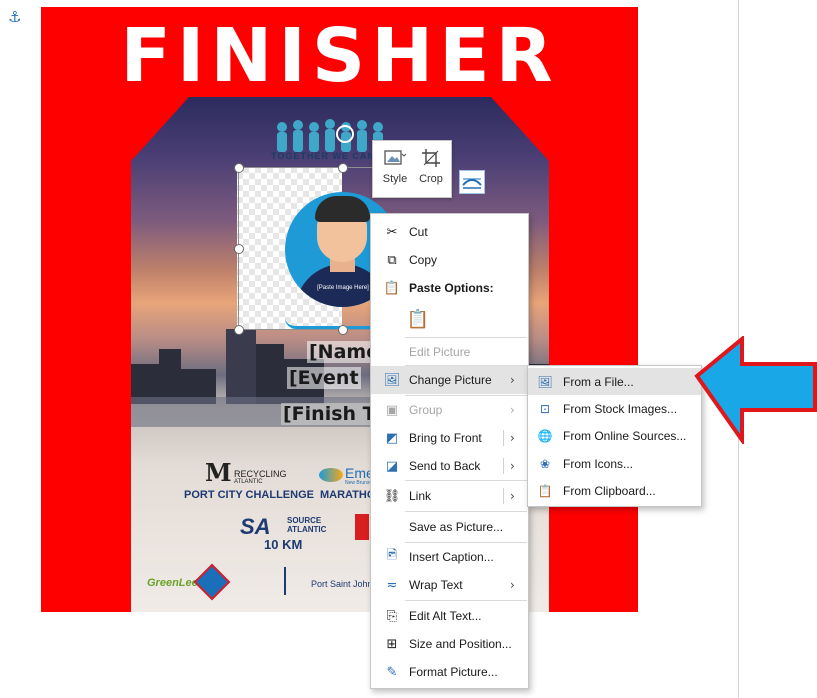 This screenshot has width=817, height=698. I want to click on port-city-challenge: PORT CITY CHALLENGE, so click(249, 495).